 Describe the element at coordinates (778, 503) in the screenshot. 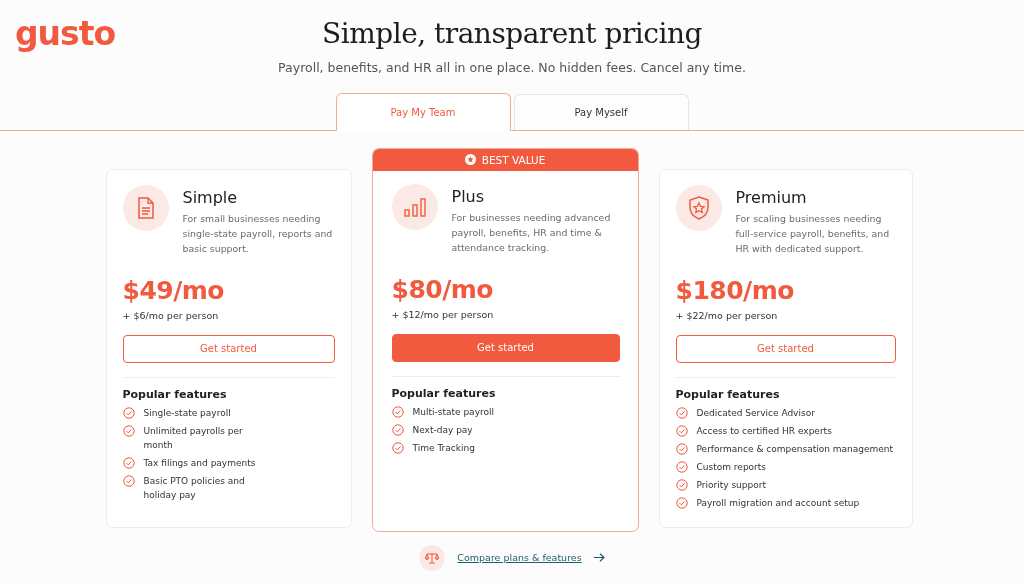

I see `feature-item: Payroll migration and account setup` at that location.